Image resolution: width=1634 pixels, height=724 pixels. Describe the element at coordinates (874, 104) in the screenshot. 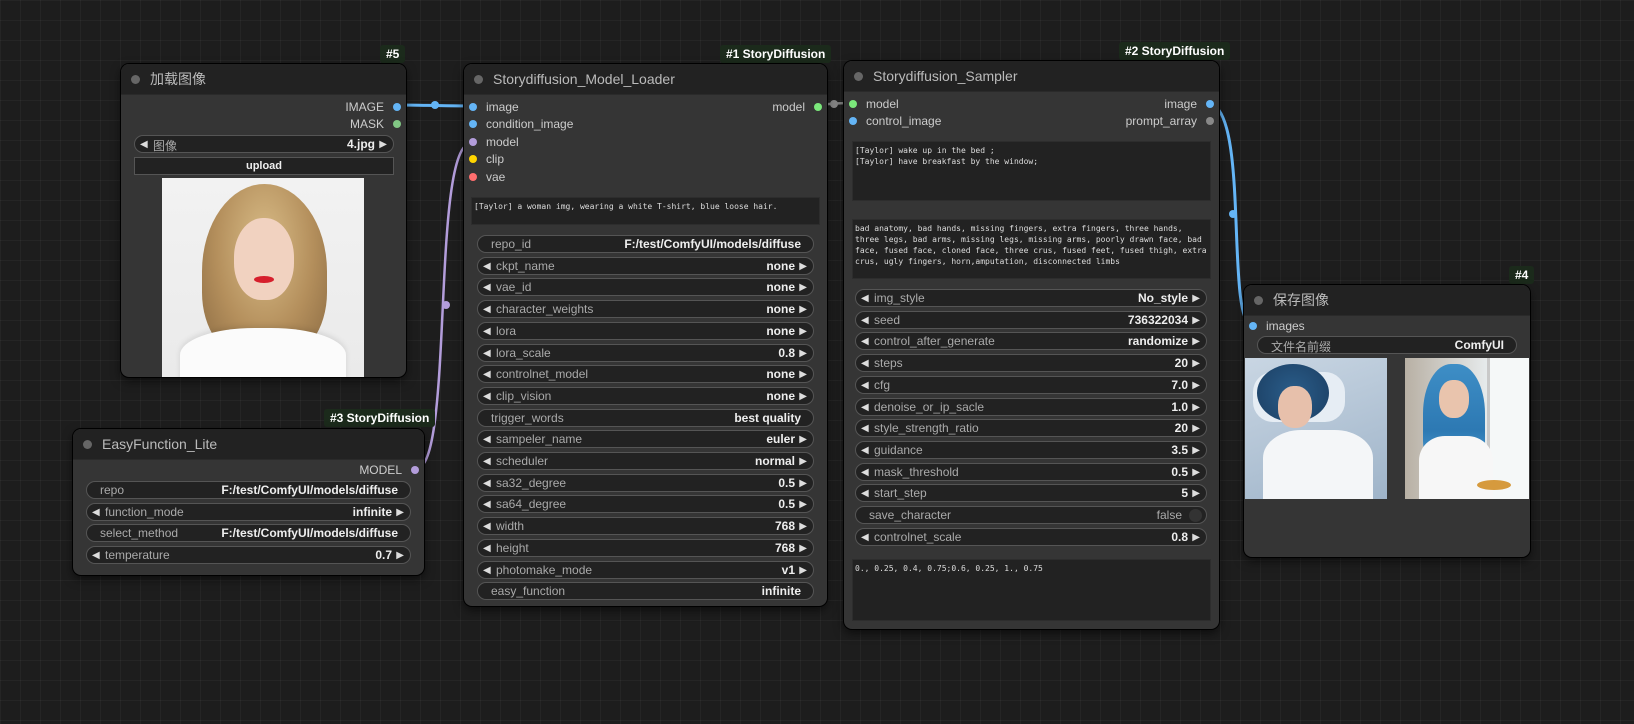

I see `input-slot-model: model` at that location.